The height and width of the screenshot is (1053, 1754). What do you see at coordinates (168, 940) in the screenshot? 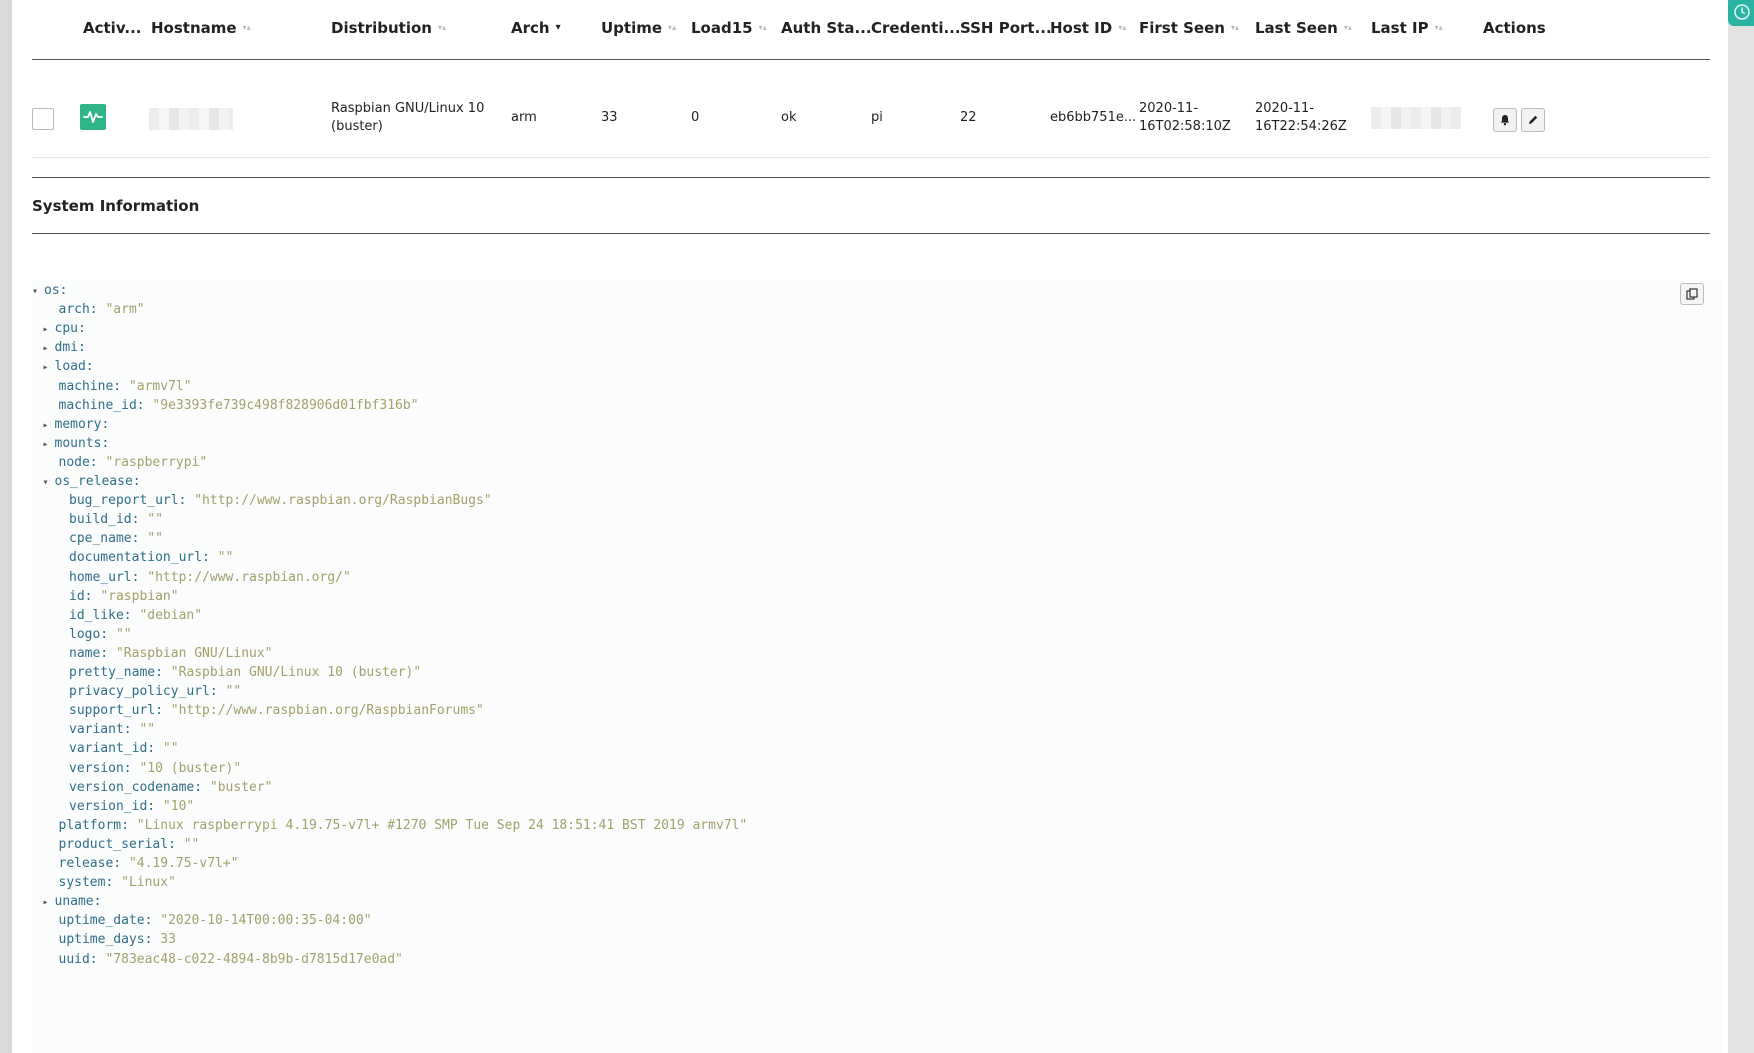
I see `tree-value: 33` at bounding box center [168, 940].